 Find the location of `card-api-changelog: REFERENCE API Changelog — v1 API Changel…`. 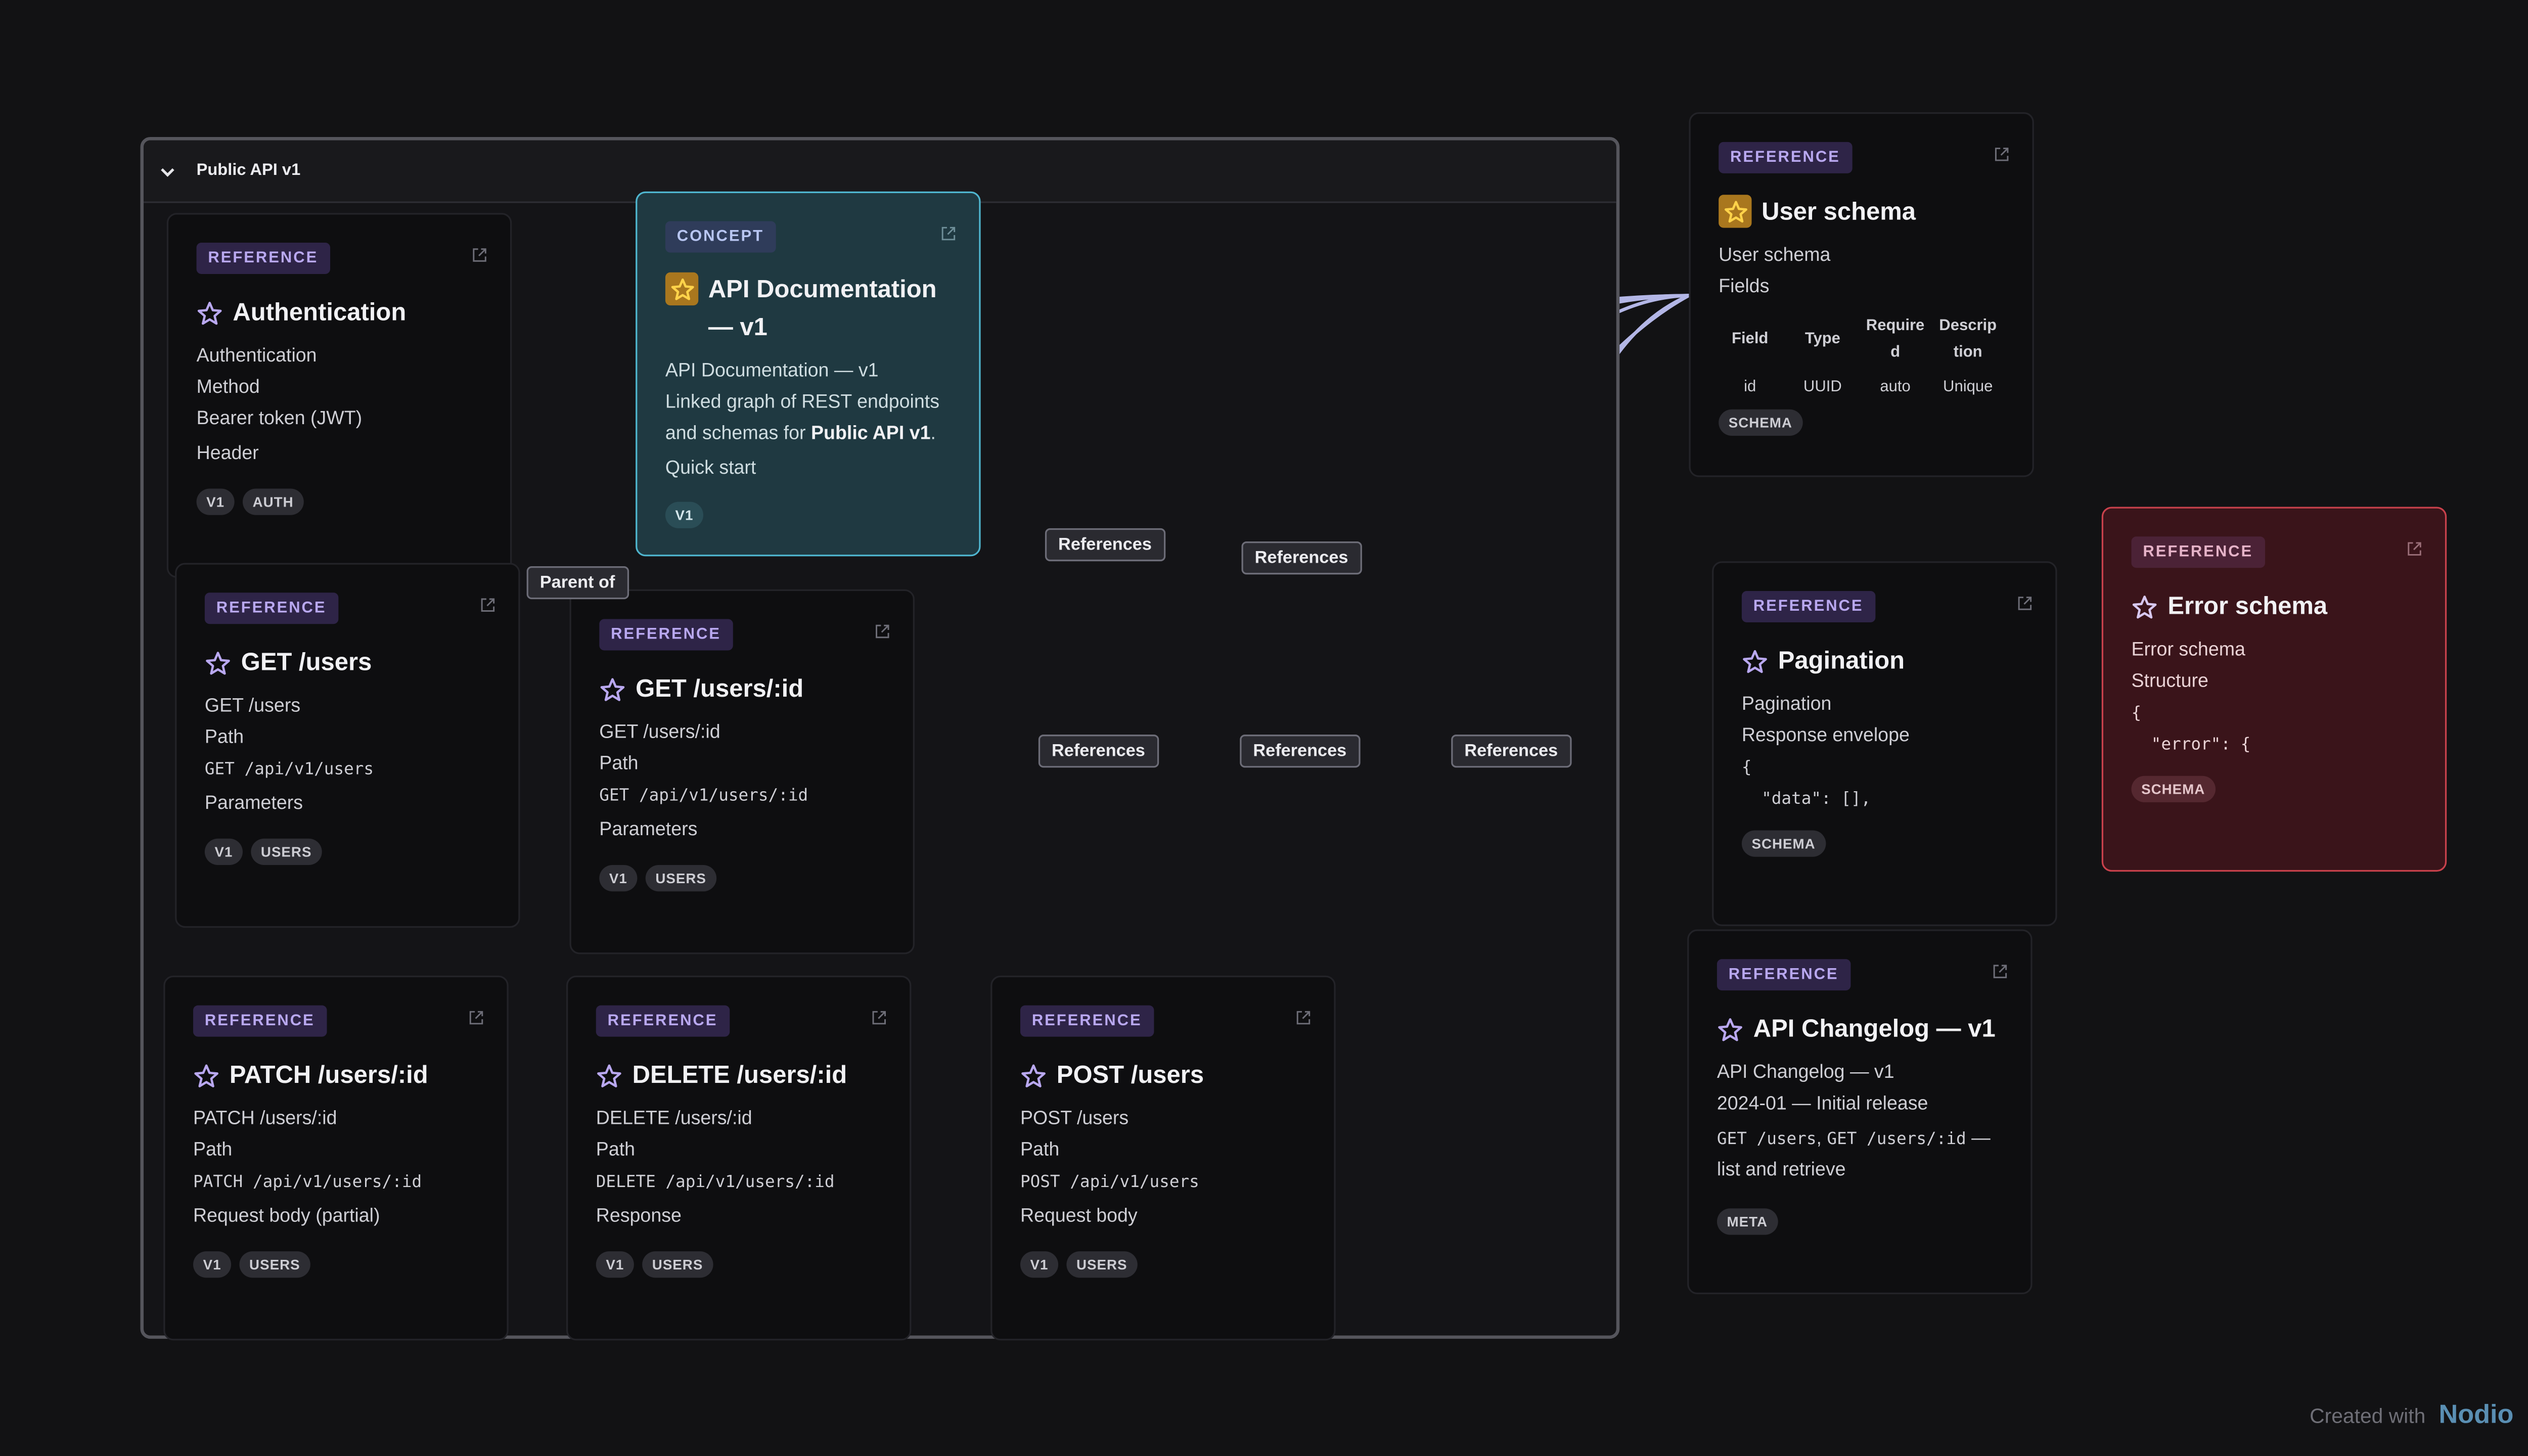

card-api-changelog: REFERENCE API Changelog — v1 API Changel… is located at coordinates (1860, 1111).